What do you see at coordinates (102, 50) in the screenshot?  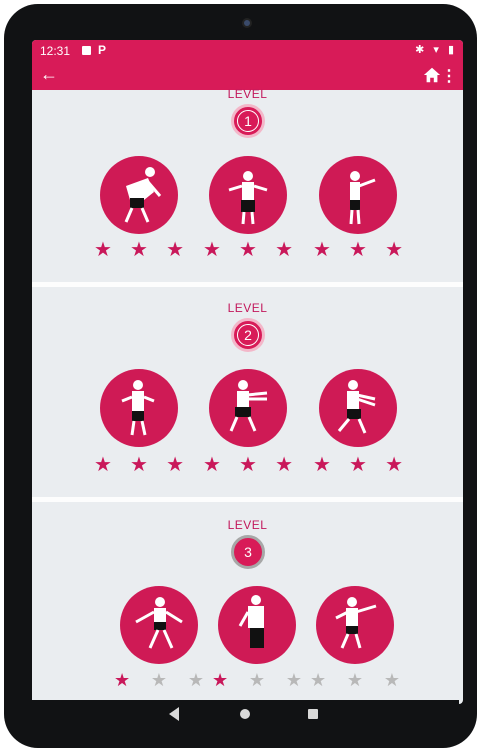 I see `p-notification-icon: P` at bounding box center [102, 50].